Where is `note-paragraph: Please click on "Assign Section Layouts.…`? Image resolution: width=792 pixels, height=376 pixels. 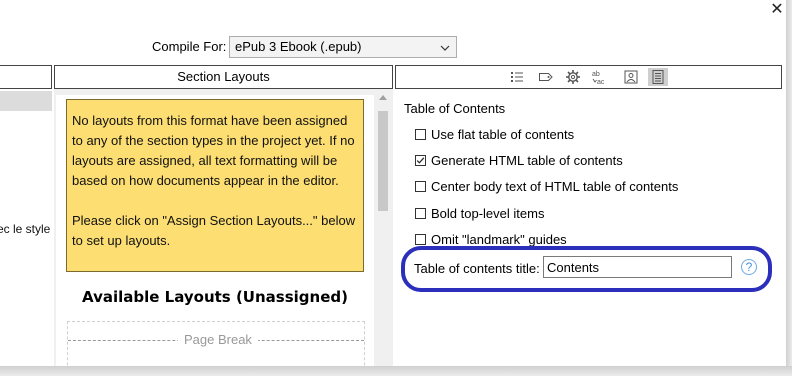
note-paragraph: Please click on "Assign Section Layouts.… is located at coordinates (214, 230).